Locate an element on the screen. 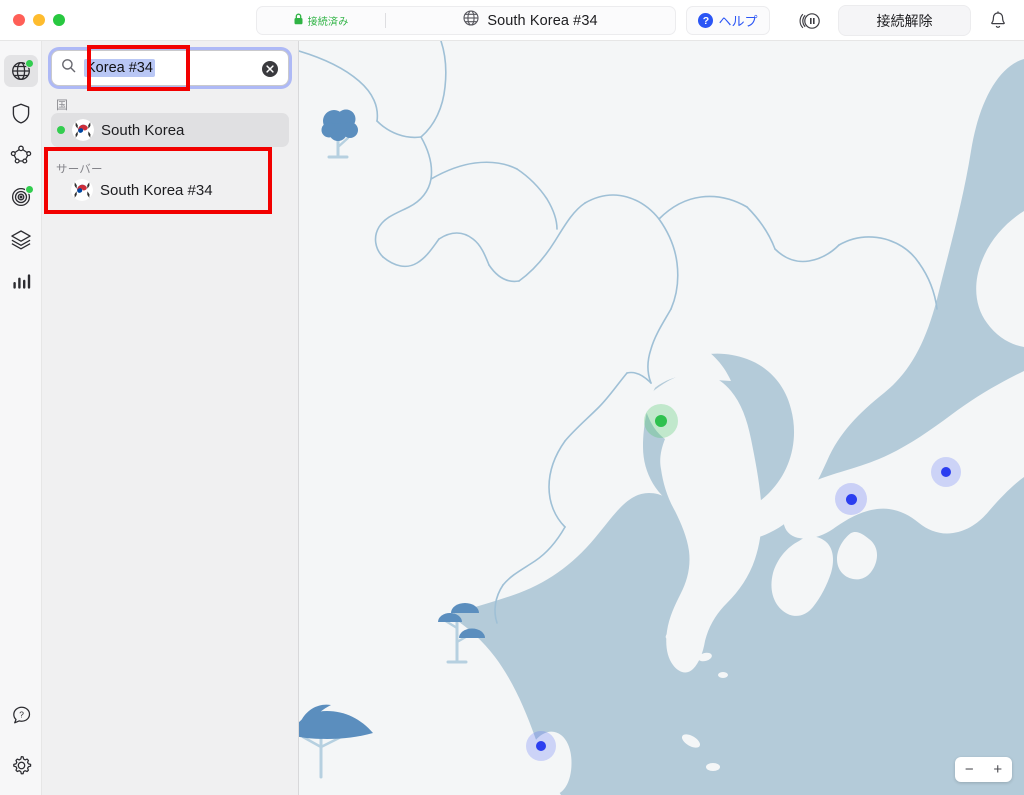 The image size is (1024, 795). sidebar-item-settings is located at coordinates (21, 765).